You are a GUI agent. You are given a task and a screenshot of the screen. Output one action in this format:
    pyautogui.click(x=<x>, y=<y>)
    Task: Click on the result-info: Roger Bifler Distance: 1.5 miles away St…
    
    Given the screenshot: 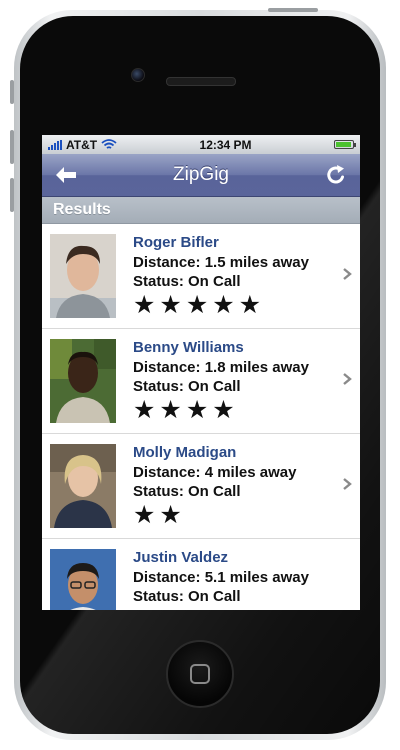 What is the action you would take?
    pyautogui.click(x=221, y=276)
    